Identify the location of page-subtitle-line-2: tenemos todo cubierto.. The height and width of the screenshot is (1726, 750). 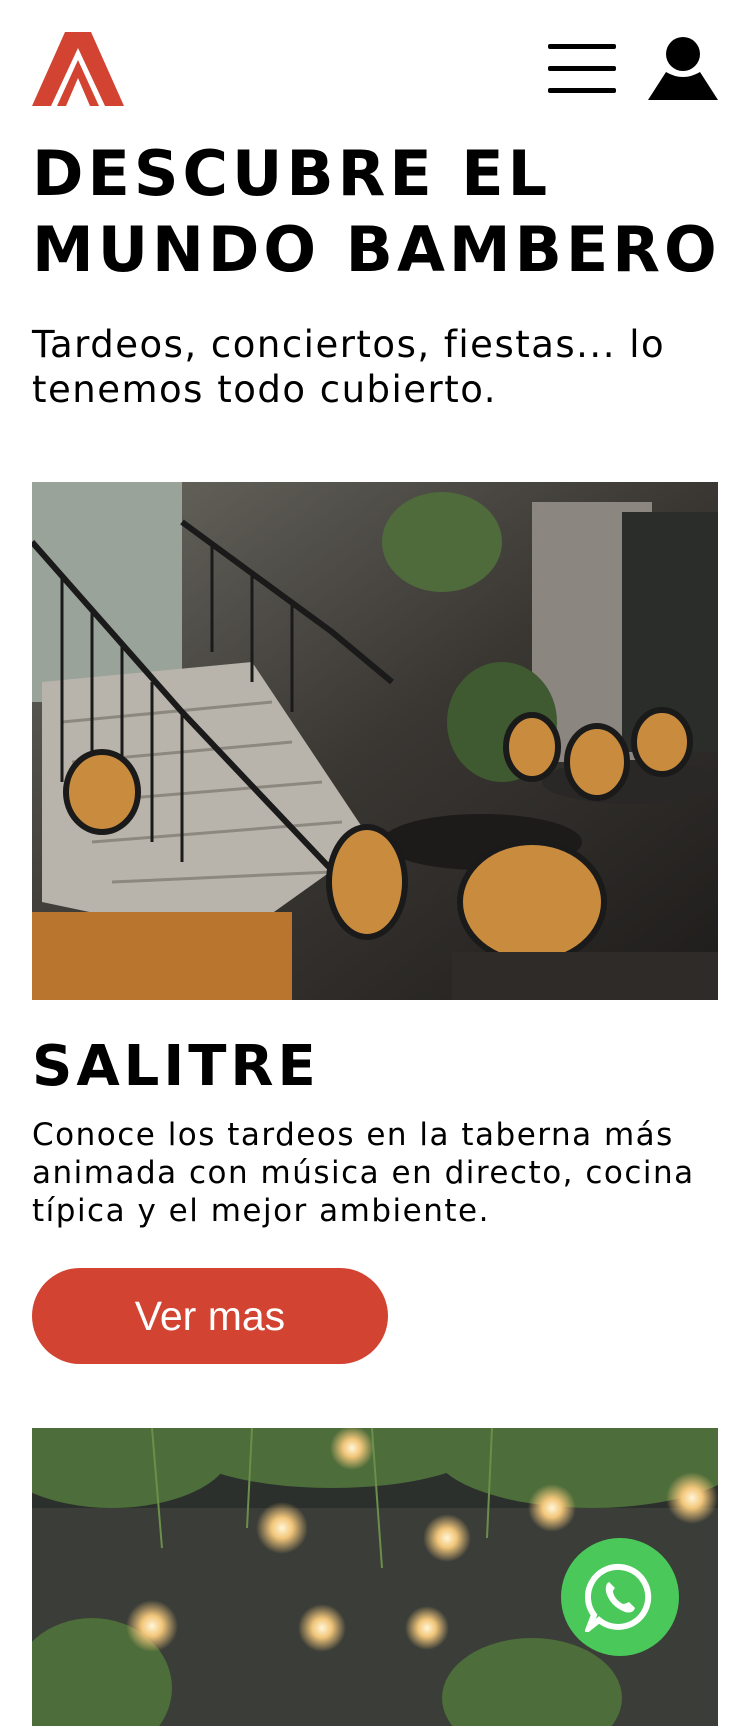
(265, 389).